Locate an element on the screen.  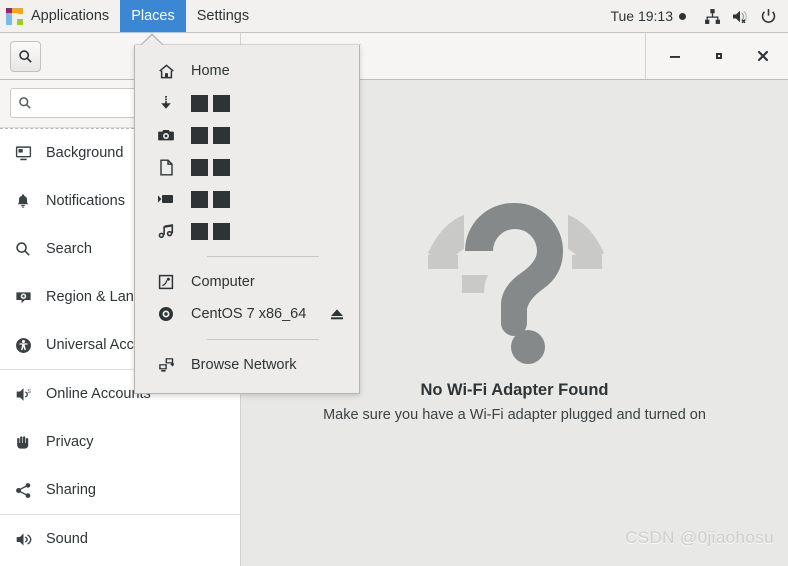
close-button is located at coordinates (763, 56).